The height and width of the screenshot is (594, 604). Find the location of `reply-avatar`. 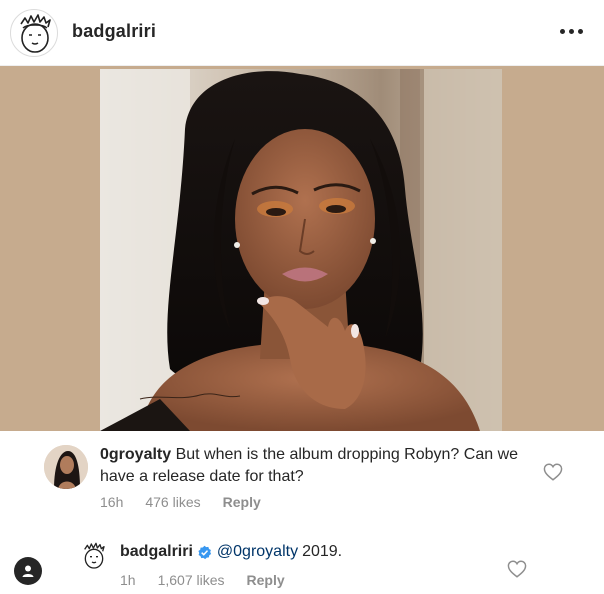

reply-avatar is located at coordinates (94, 556).